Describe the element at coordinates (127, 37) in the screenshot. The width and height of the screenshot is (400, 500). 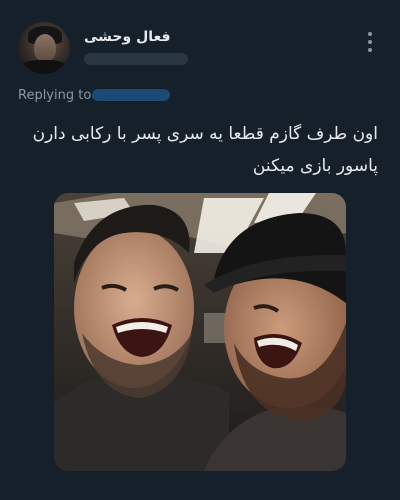
I see `author-name: فعال وحشی` at that location.